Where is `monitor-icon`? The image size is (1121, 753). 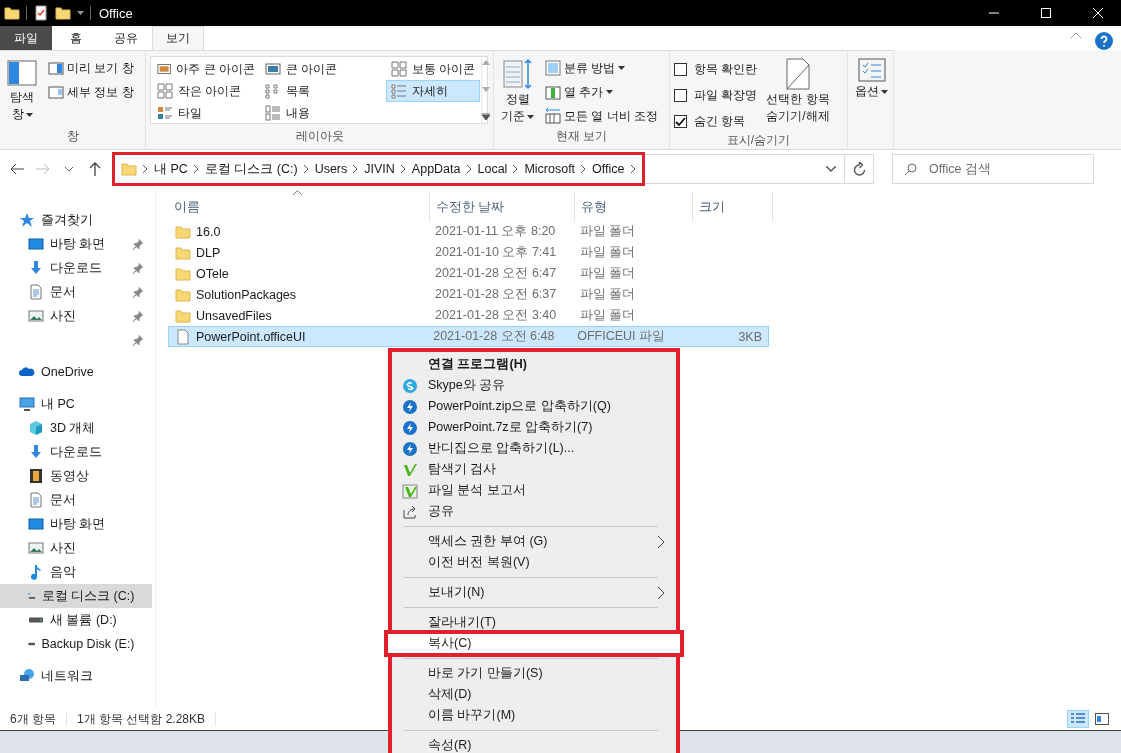
monitor-icon is located at coordinates (36, 524).